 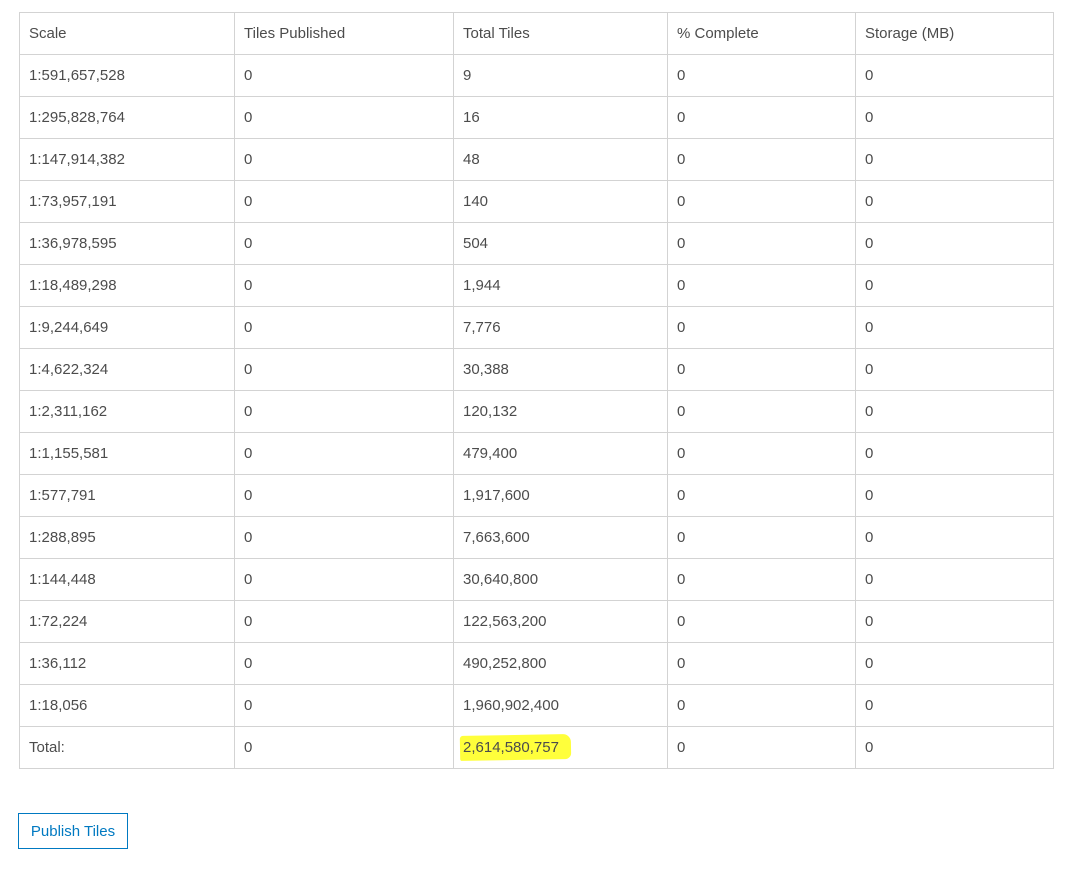 I want to click on scale-cell: 1:1,155,581, so click(x=127, y=453).